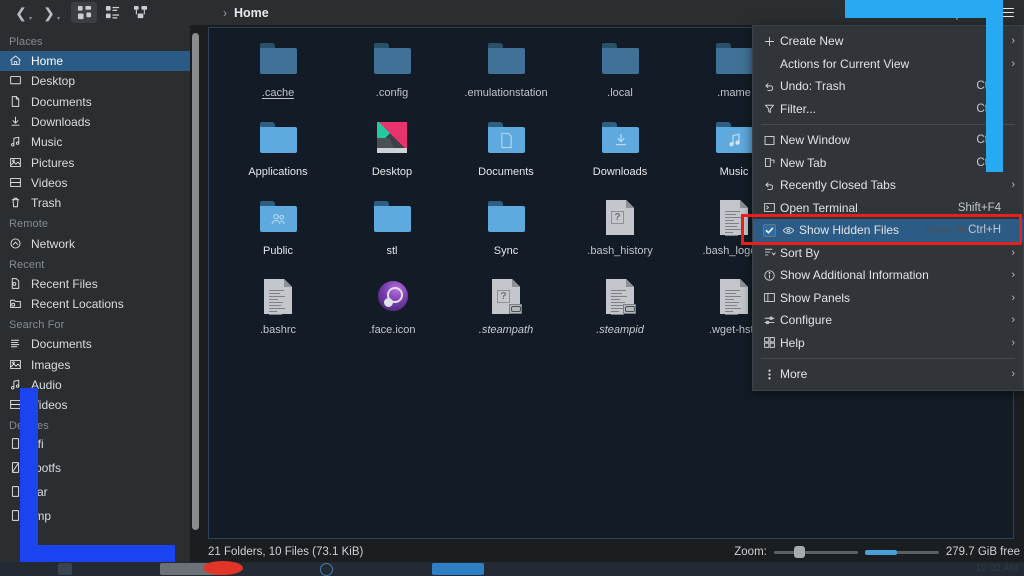 The image size is (1024, 576). Describe the element at coordinates (506, 154) in the screenshot. I see `file-item: Documents` at that location.